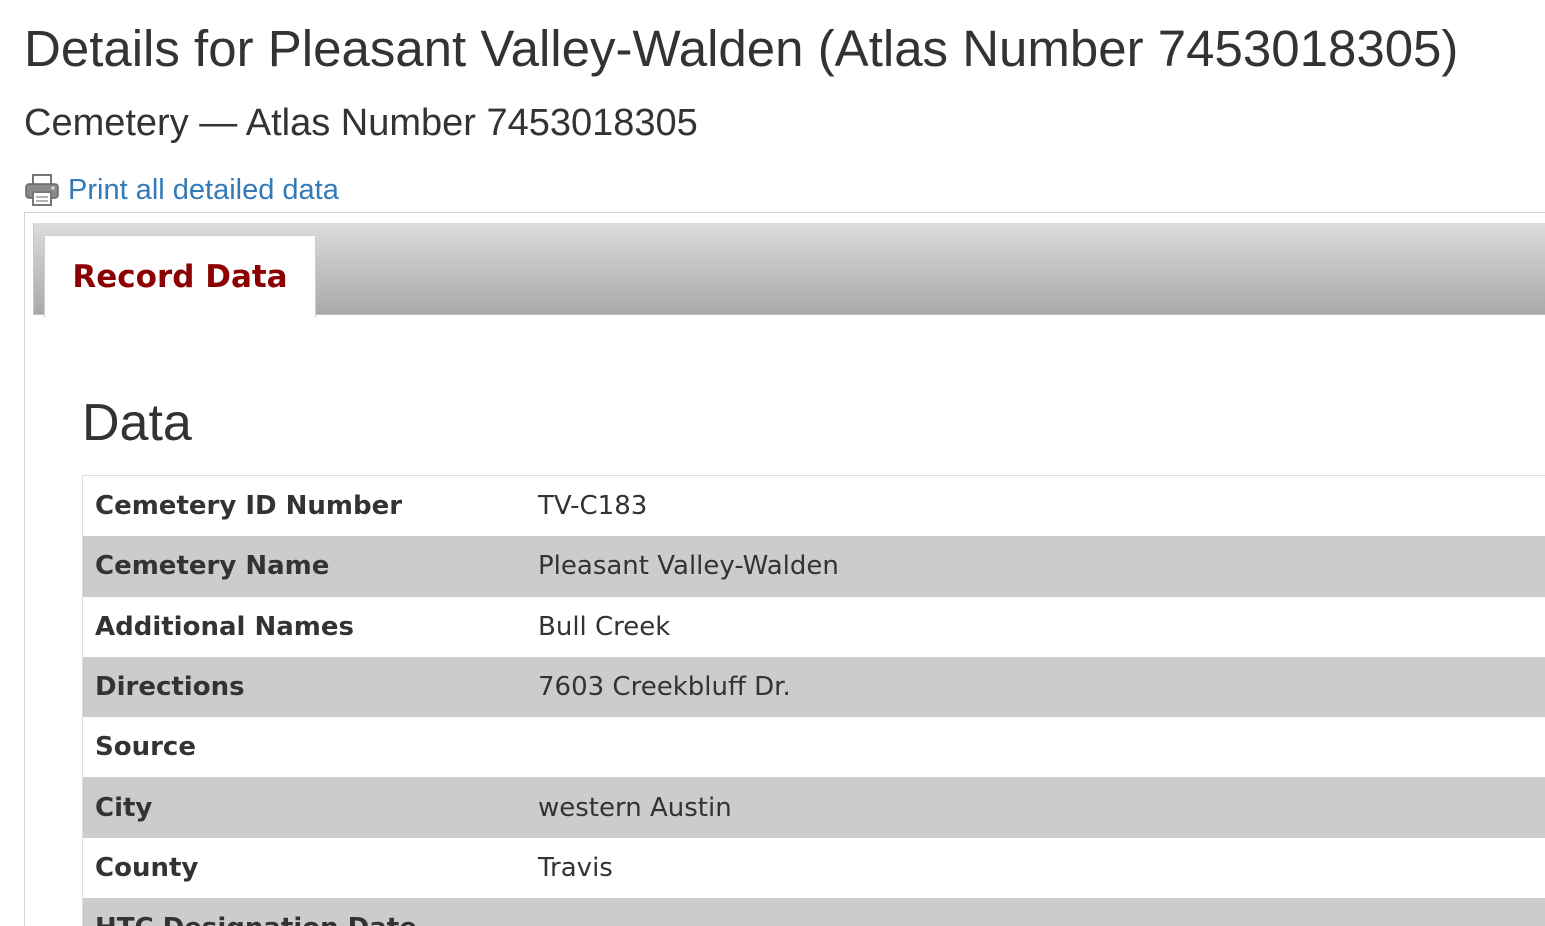 This screenshot has height=926, width=1545. What do you see at coordinates (304, 747) in the screenshot?
I see `row-label: Source` at bounding box center [304, 747].